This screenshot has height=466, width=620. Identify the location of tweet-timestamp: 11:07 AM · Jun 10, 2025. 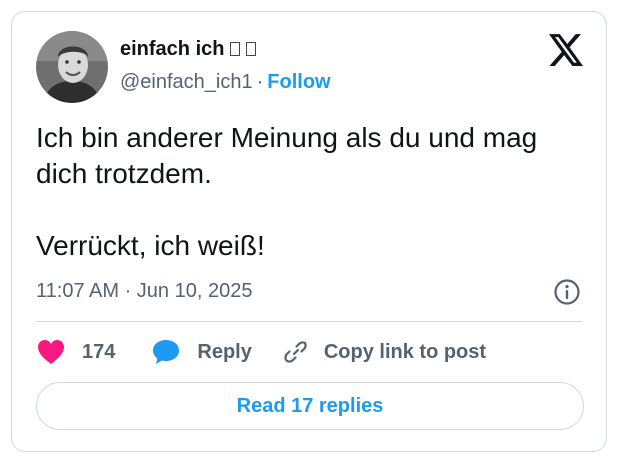
(144, 291).